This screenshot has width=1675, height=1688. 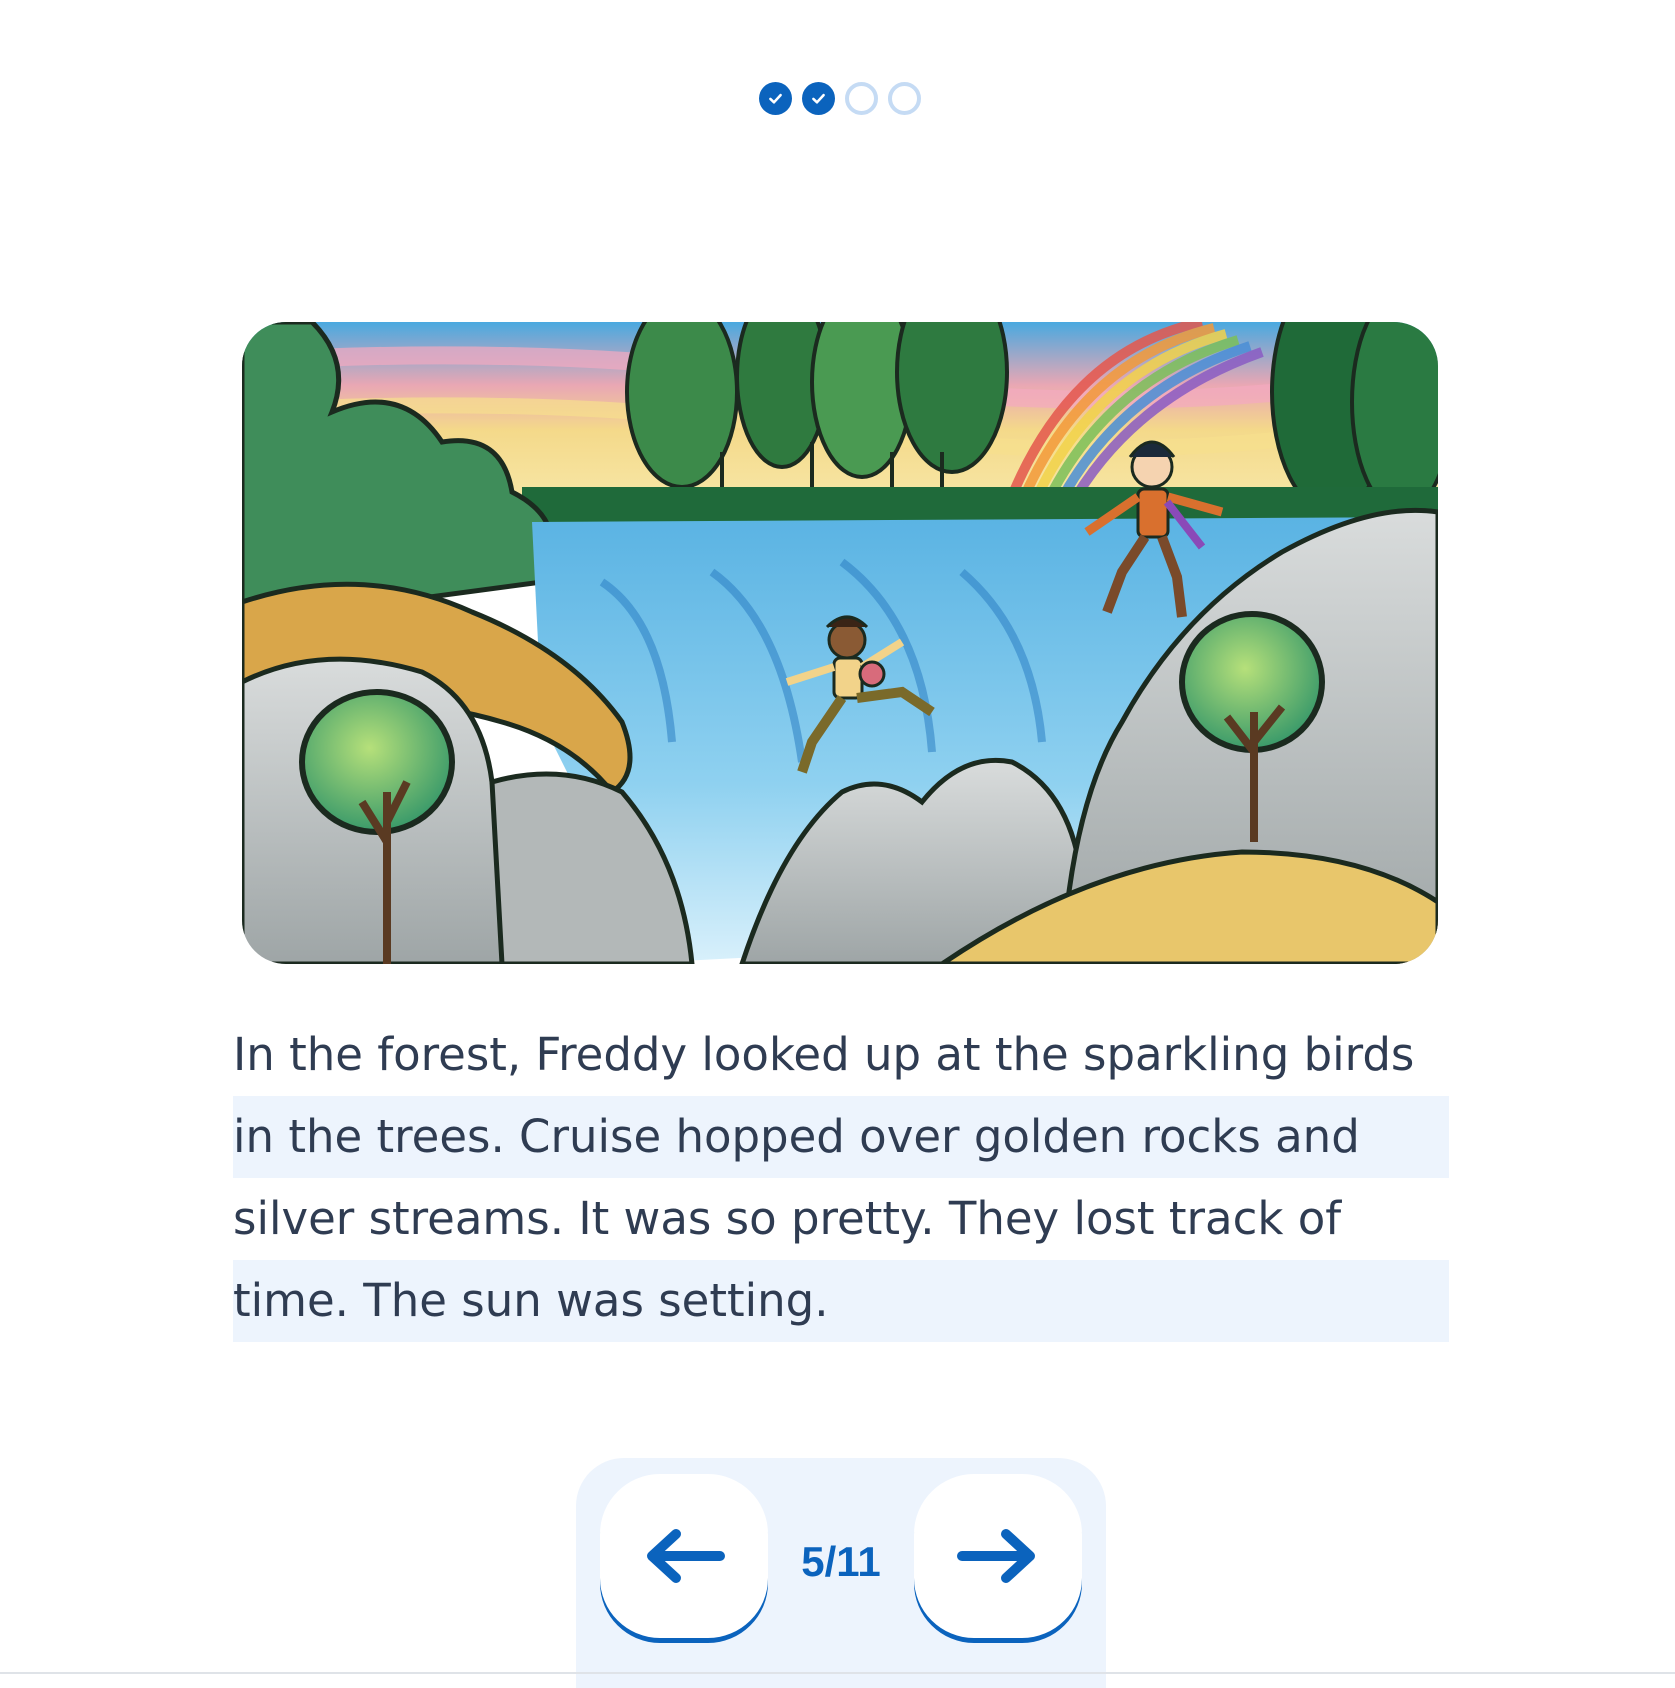 I want to click on divider, so click(x=837, y=1673).